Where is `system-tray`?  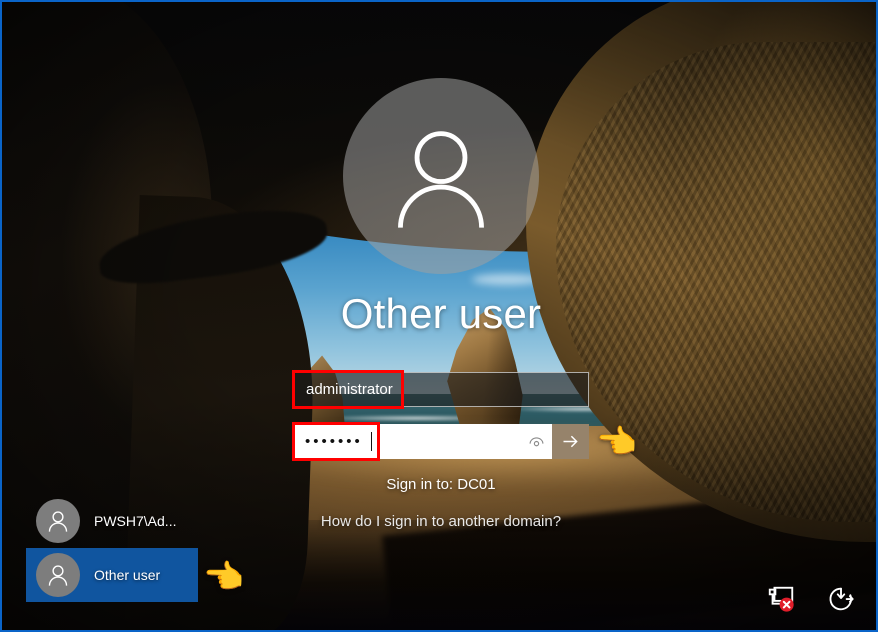
system-tray is located at coordinates (811, 599).